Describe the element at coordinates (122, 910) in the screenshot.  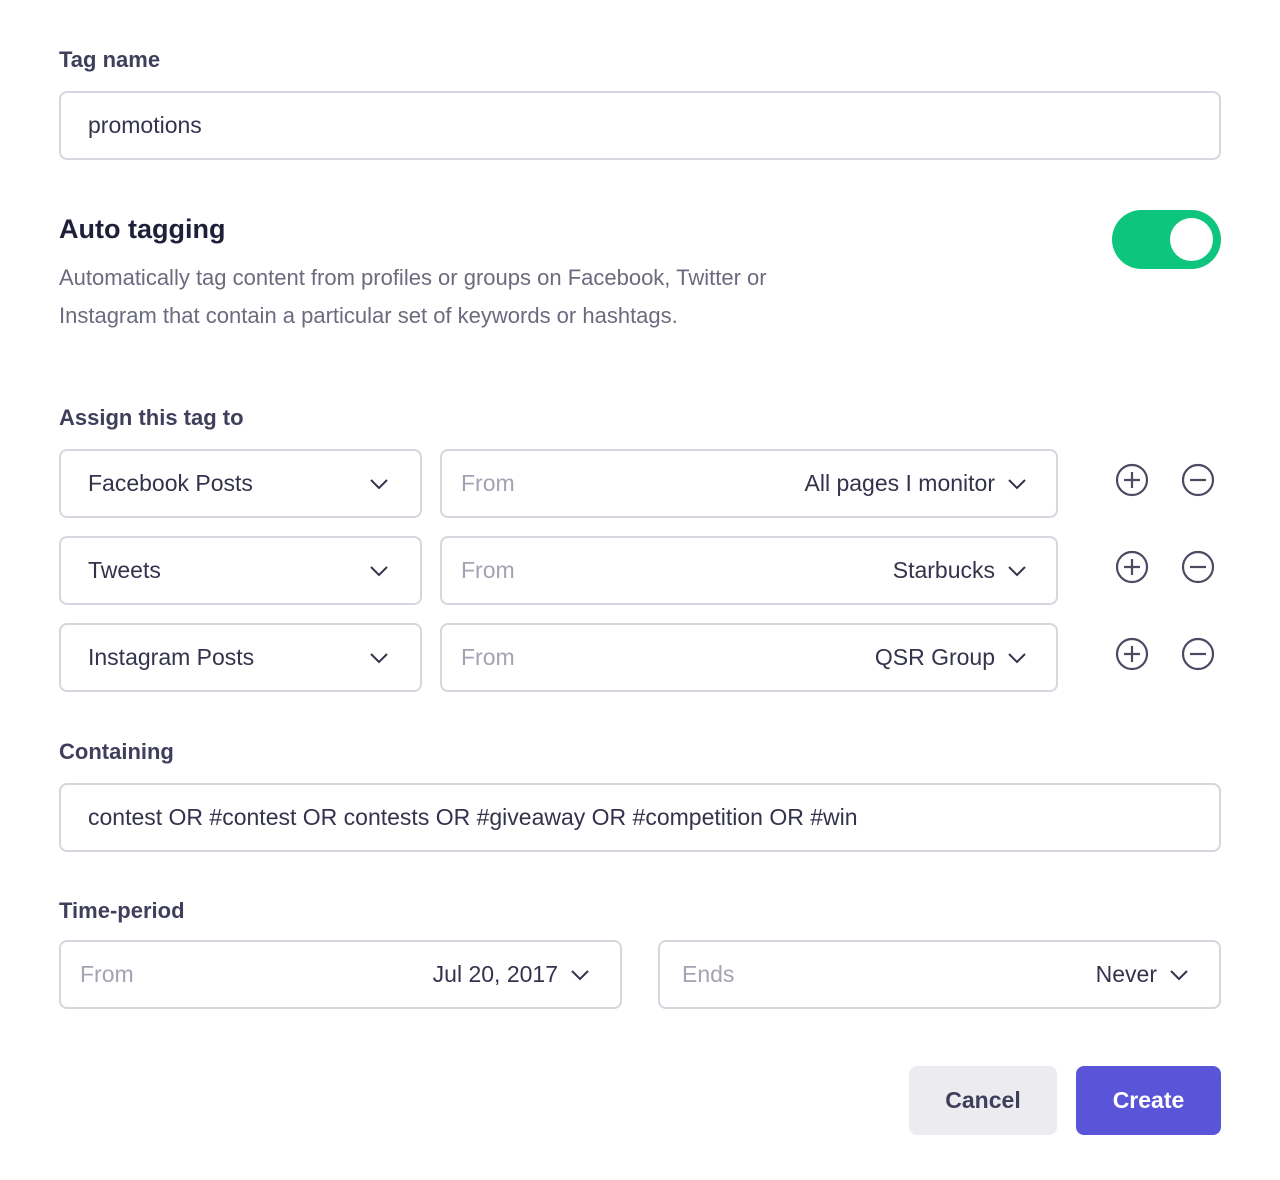
I see `time-period-label: Time-period` at that location.